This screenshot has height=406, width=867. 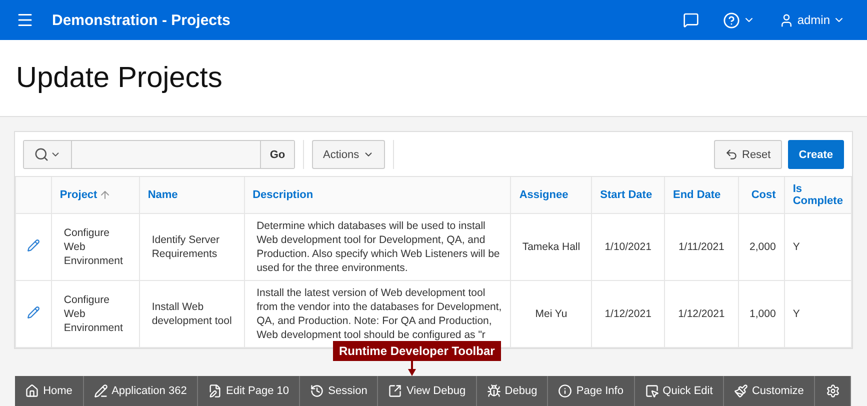 What do you see at coordinates (377, 195) in the screenshot?
I see `column-header: Description` at bounding box center [377, 195].